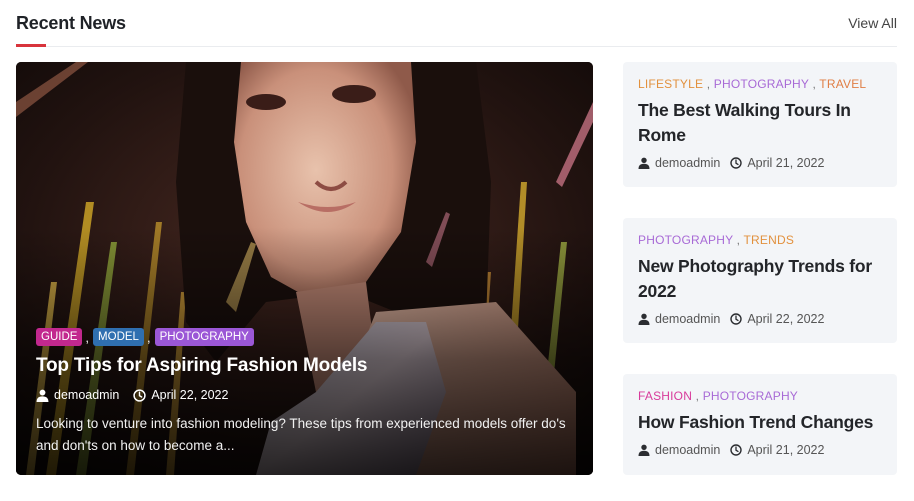 The height and width of the screenshot is (501, 914). Describe the element at coordinates (71, 23) in the screenshot. I see `section-title: Recent News` at that location.